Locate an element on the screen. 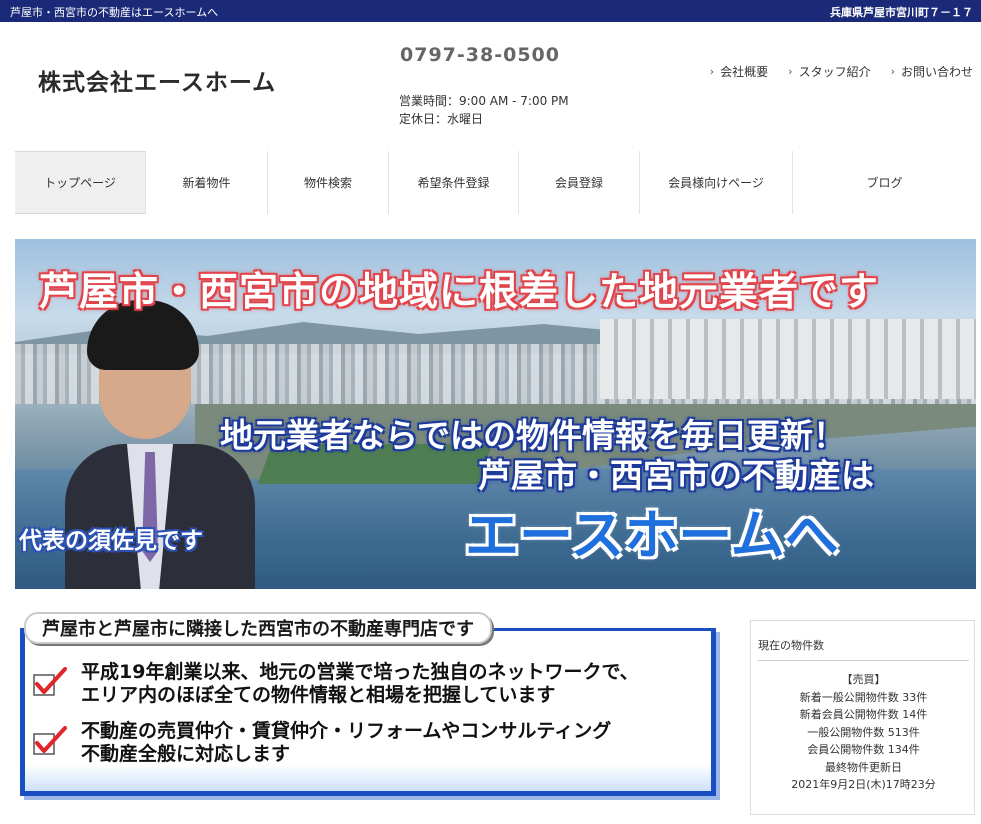 This screenshot has height=824, width=981. stat-new-member: 新着会員公開物件数 14件 is located at coordinates (863, 715).